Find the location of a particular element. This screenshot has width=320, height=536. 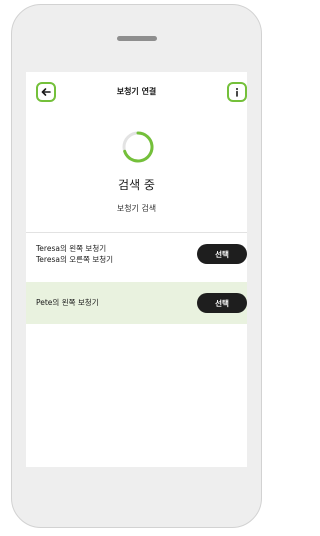

device-row: Teresa의 왼쪽 보청기 Teresa의 오른쪽 보청기 선택 is located at coordinates (136, 255).